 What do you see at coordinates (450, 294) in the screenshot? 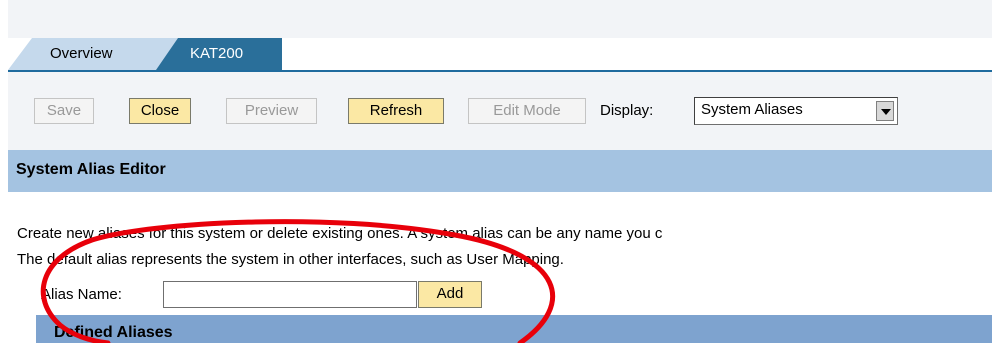
I see `add-button: Add` at bounding box center [450, 294].